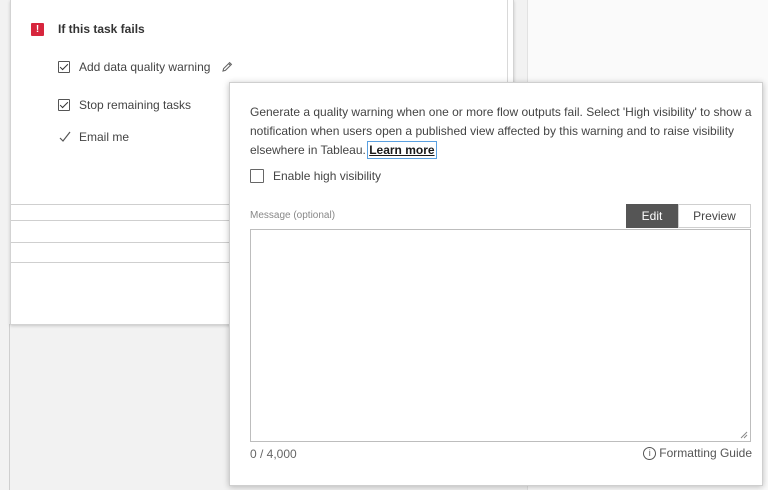 The image size is (768, 490). I want to click on add-warning-checkbox, so click(64, 67).